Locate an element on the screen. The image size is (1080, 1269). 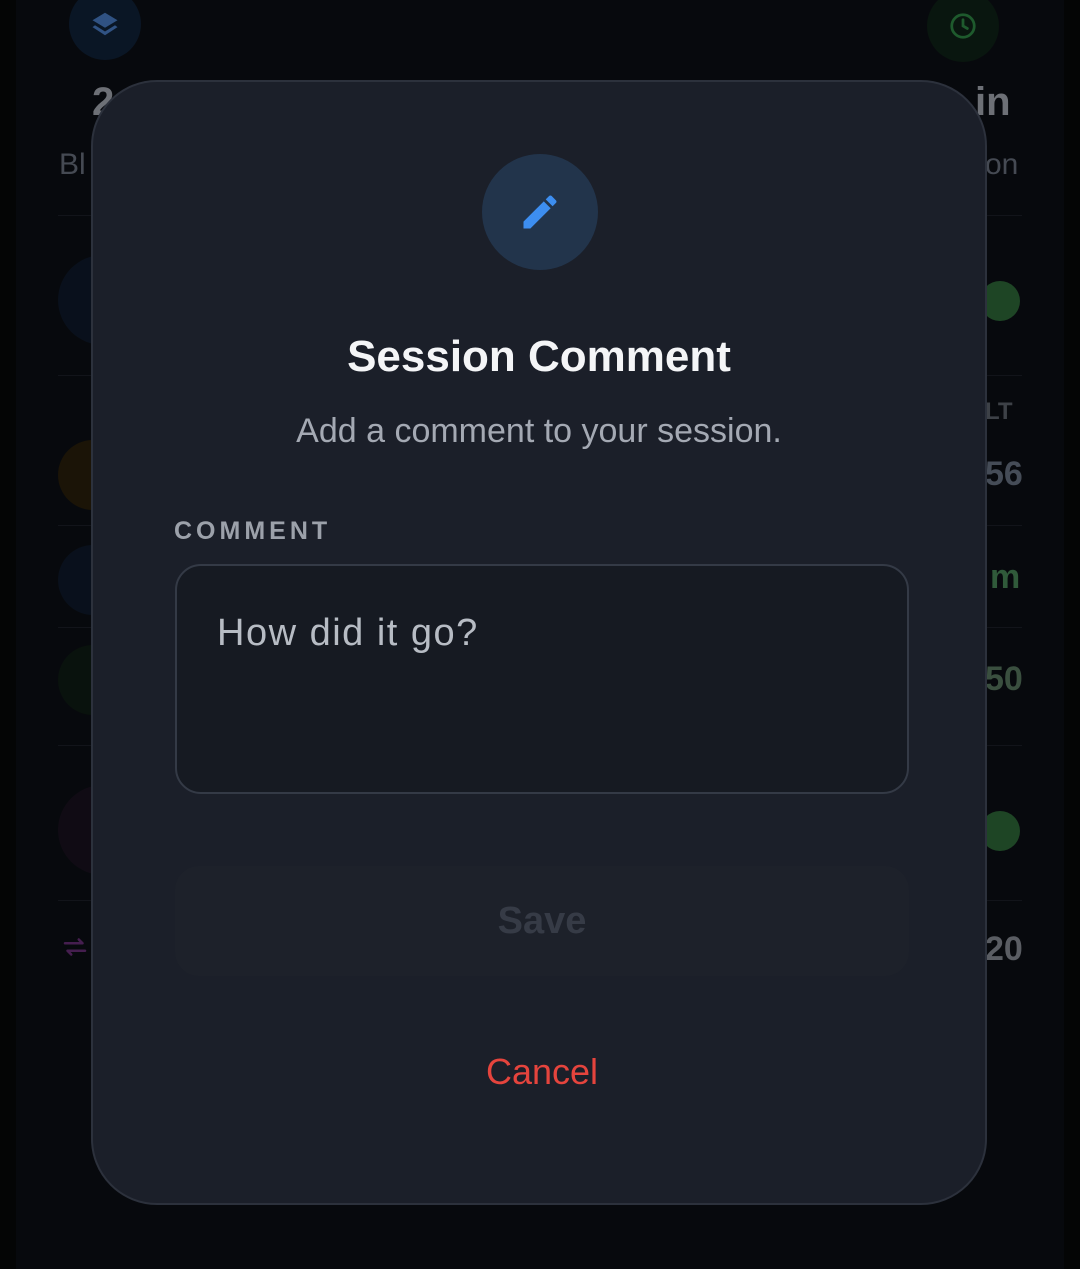
cancel-button: Cancel is located at coordinates (542, 1072).